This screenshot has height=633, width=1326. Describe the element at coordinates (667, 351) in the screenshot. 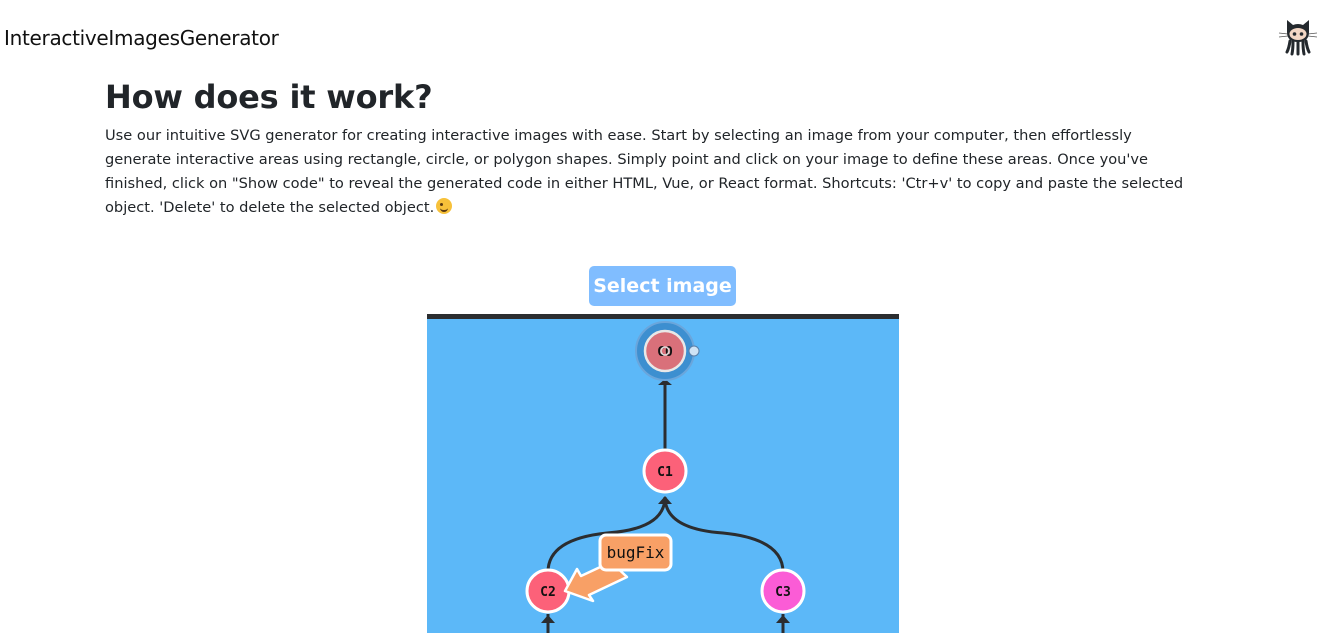

I see `node-c0: C0` at that location.